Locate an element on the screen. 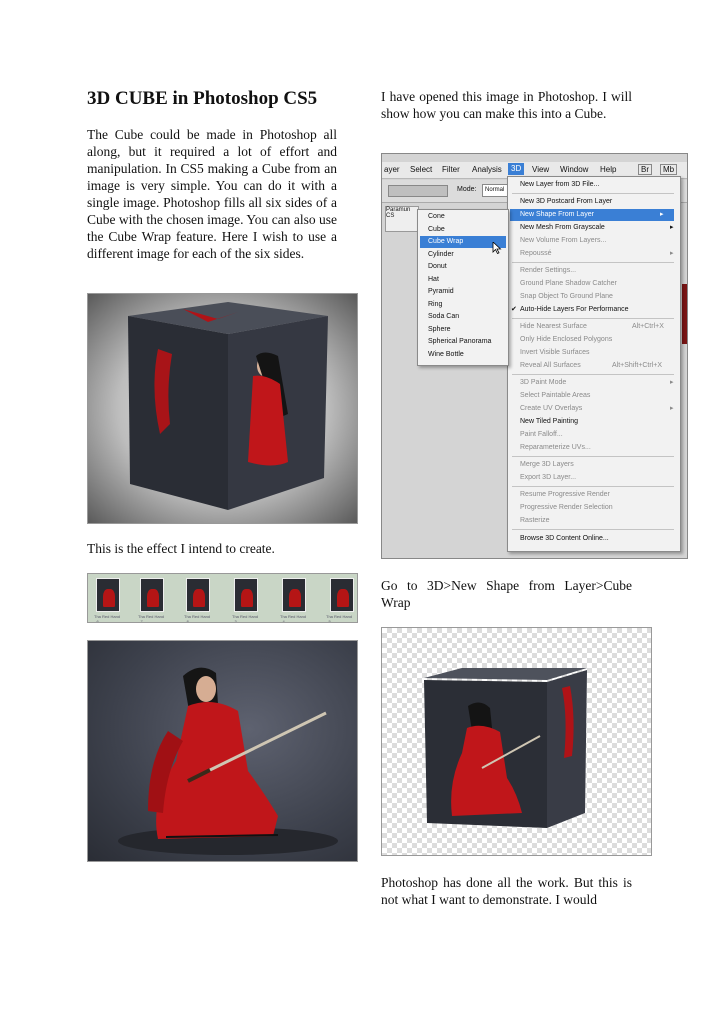 The height and width of the screenshot is (1017, 719). cube-wrap-result-image is located at coordinates (516, 741).